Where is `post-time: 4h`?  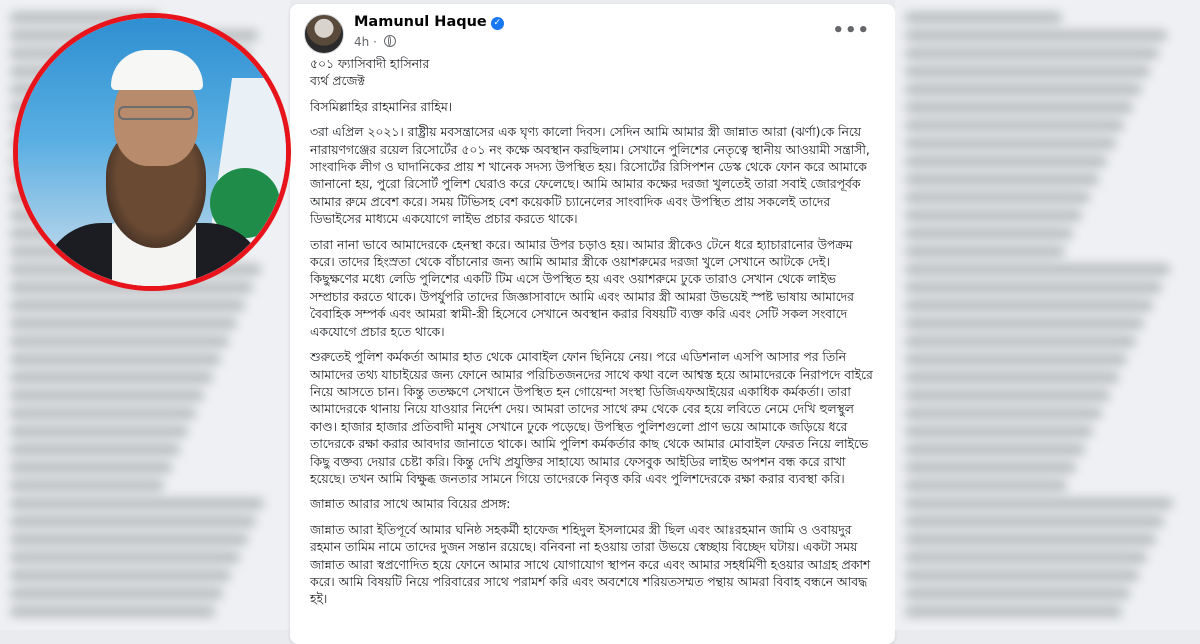
post-time: 4h is located at coordinates (361, 42).